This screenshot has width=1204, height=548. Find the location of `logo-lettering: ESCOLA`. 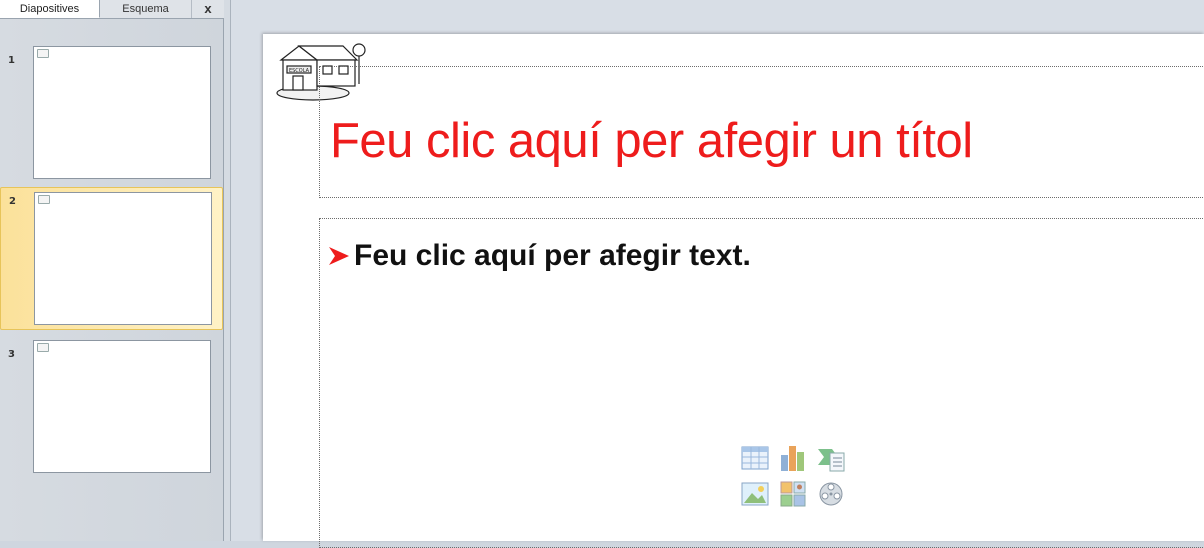

logo-lettering: ESCOLA is located at coordinates (299, 71).